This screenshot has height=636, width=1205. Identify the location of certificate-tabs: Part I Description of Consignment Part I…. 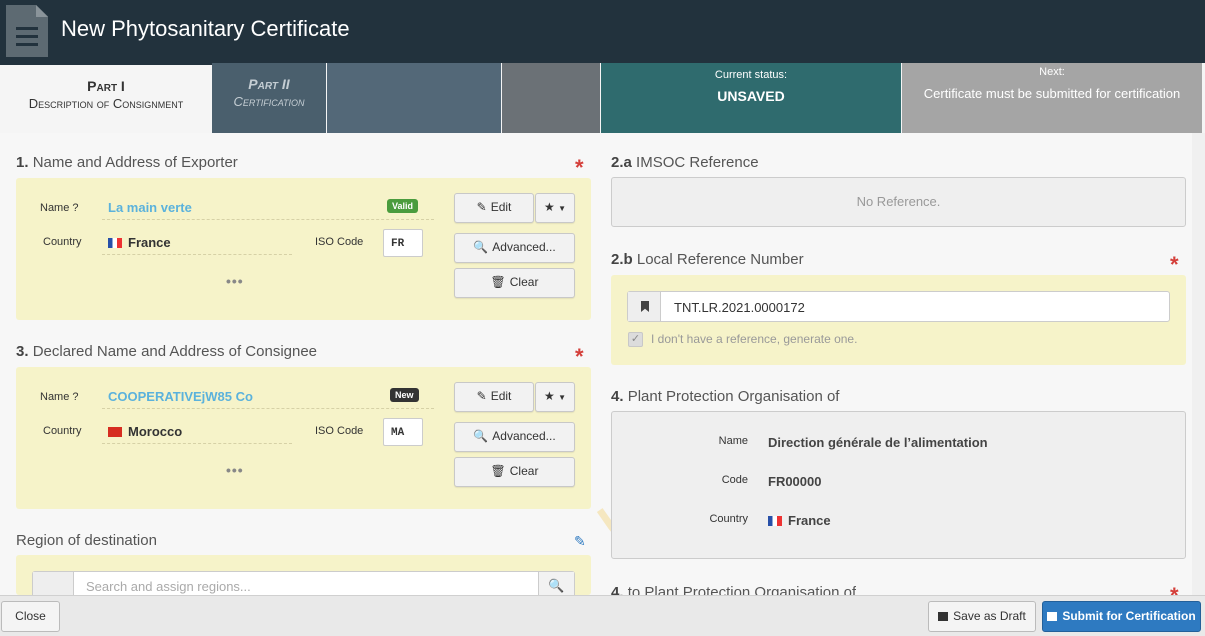
(602, 98).